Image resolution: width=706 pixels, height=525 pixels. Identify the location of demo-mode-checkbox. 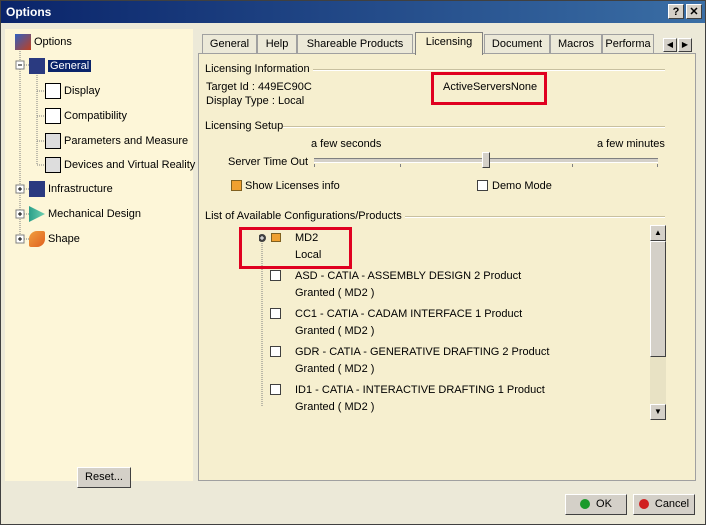
(482, 185).